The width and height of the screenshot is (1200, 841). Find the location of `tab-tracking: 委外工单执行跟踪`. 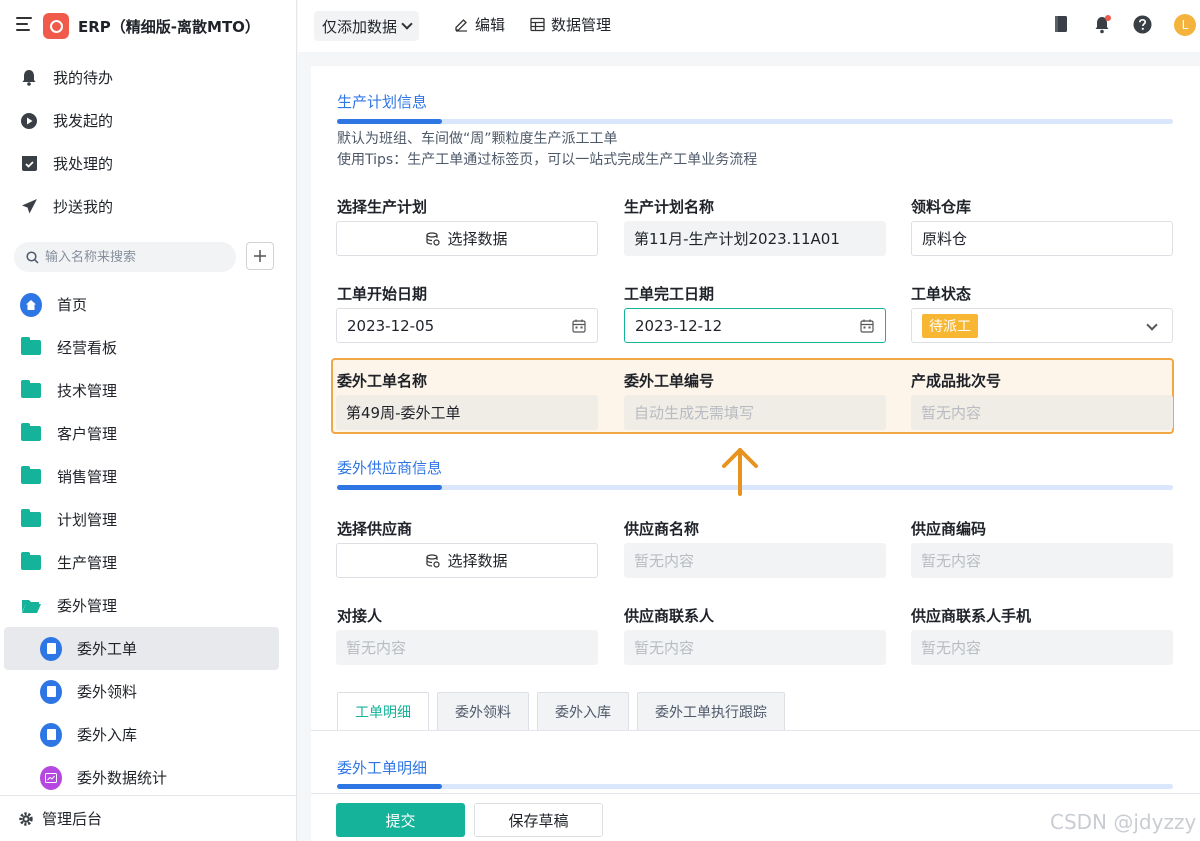

tab-tracking: 委外工单执行跟踪 is located at coordinates (711, 711).